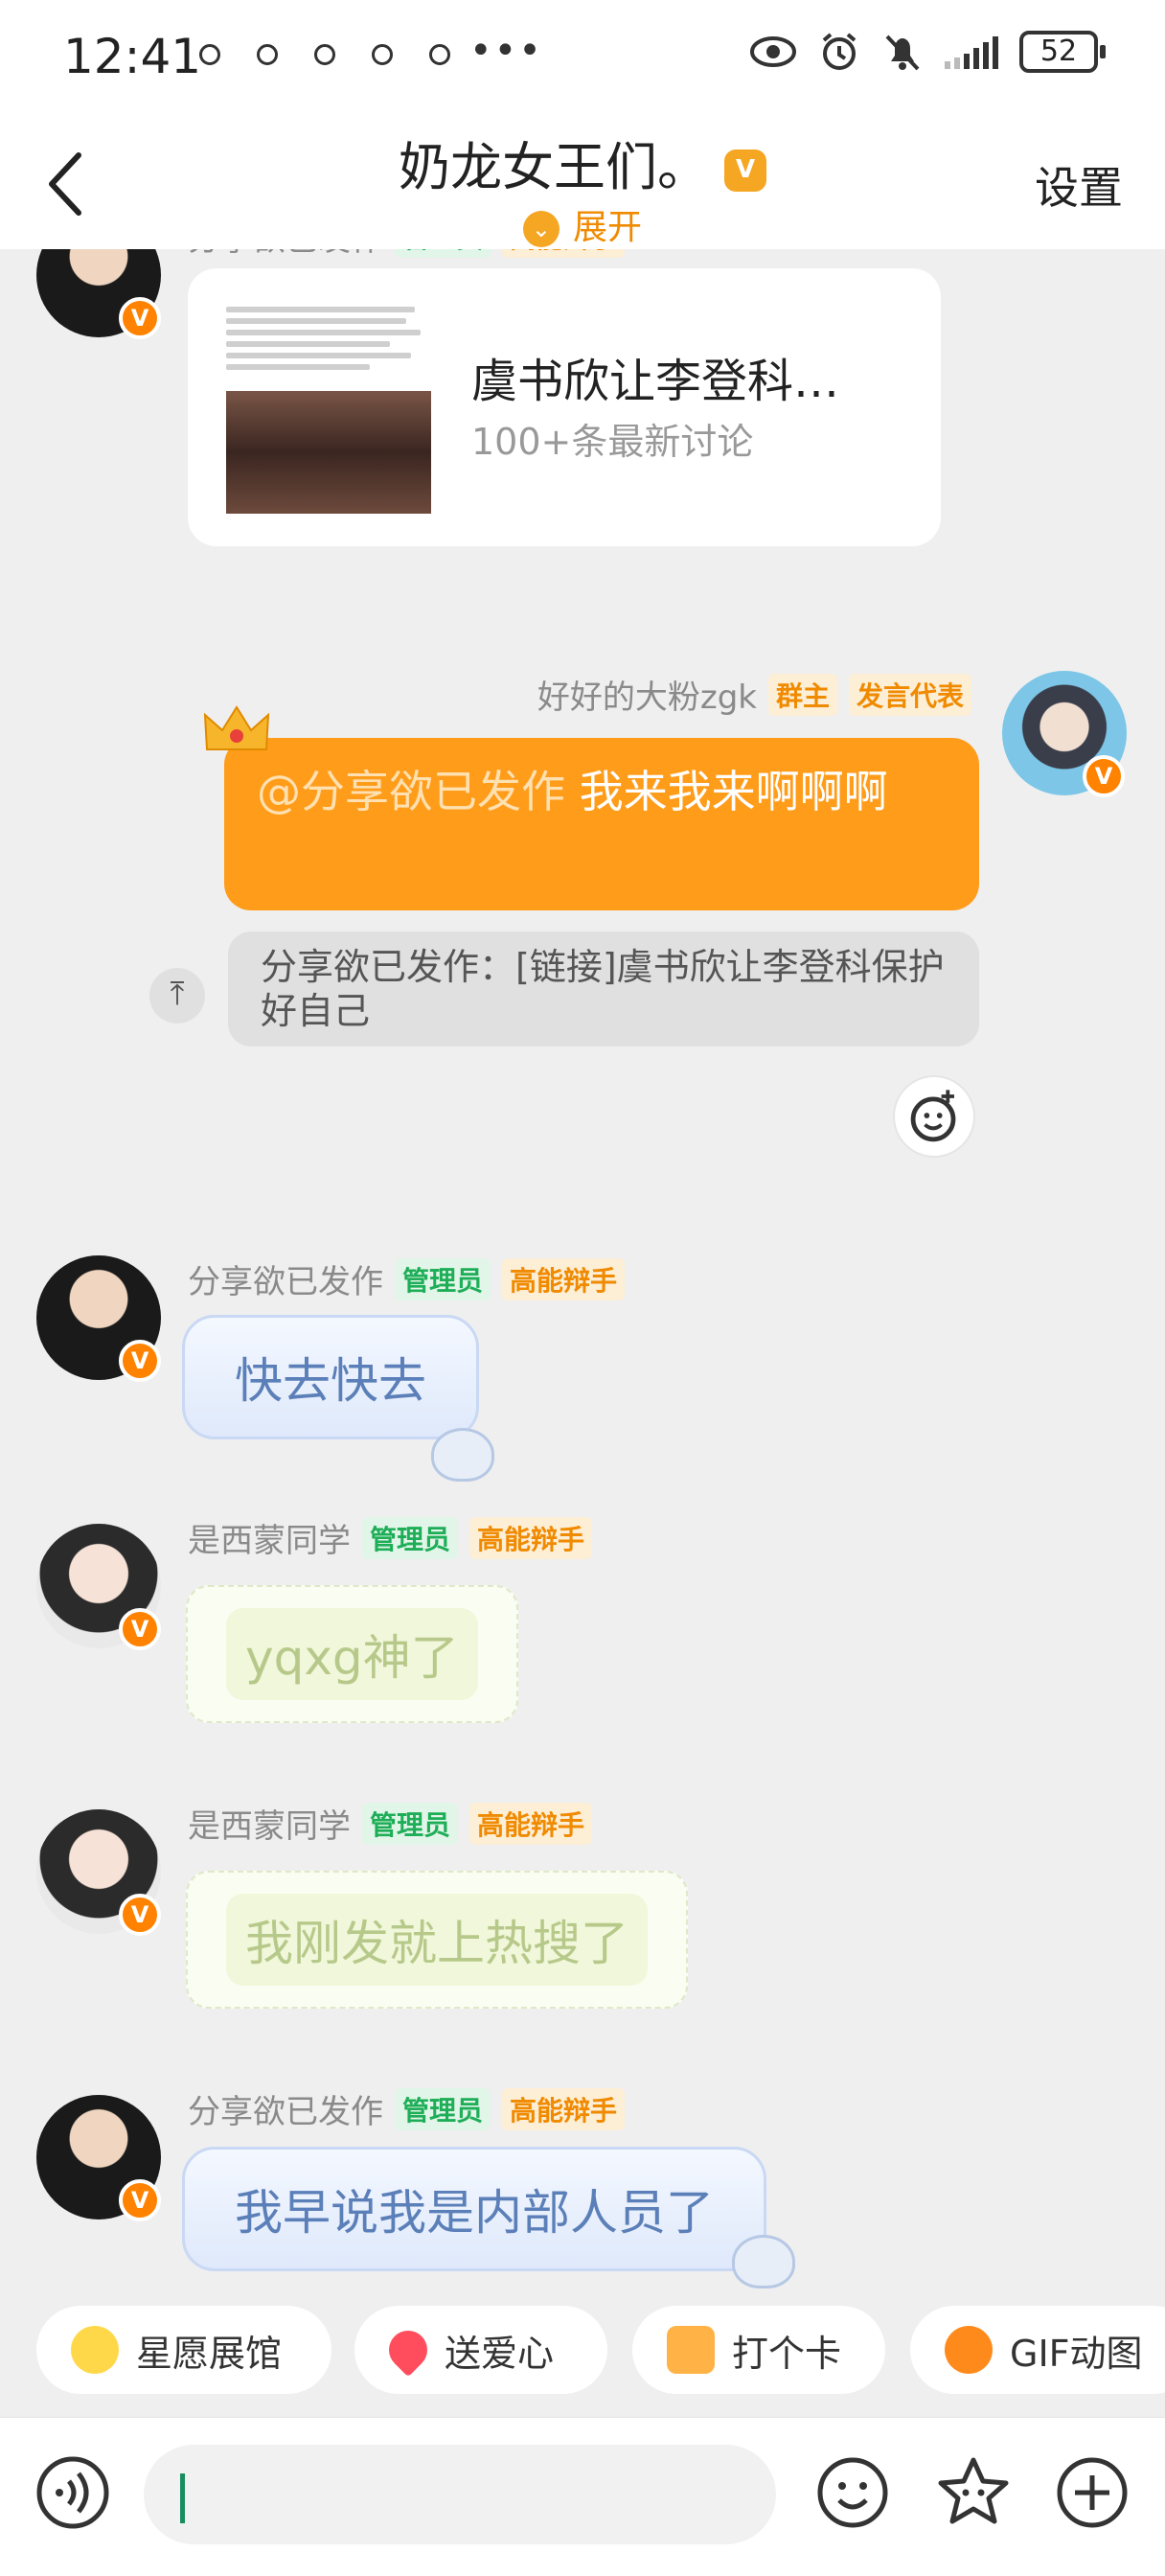  I want to click on message-text: 我刚发就上热搜了, so click(437, 1940).